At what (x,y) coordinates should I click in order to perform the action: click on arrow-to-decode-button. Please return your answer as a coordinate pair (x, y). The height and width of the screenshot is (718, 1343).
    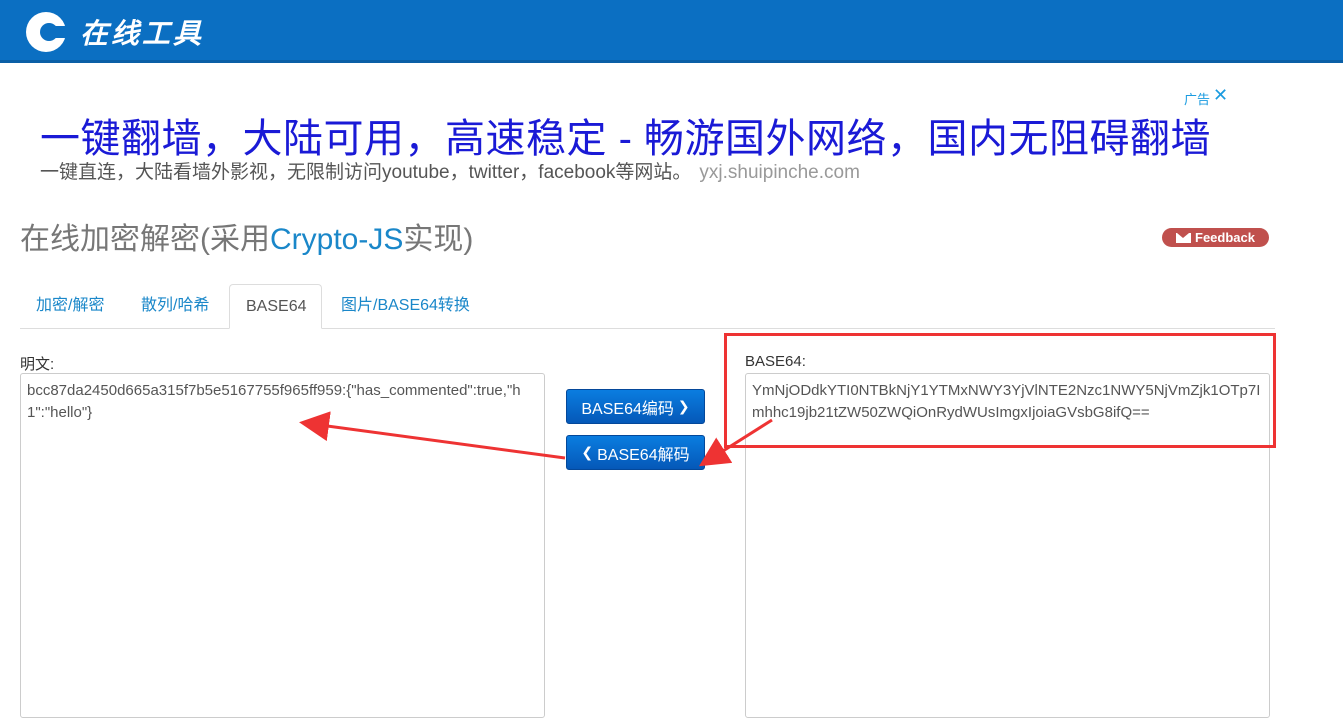
    Looking at the image, I should click on (735, 442).